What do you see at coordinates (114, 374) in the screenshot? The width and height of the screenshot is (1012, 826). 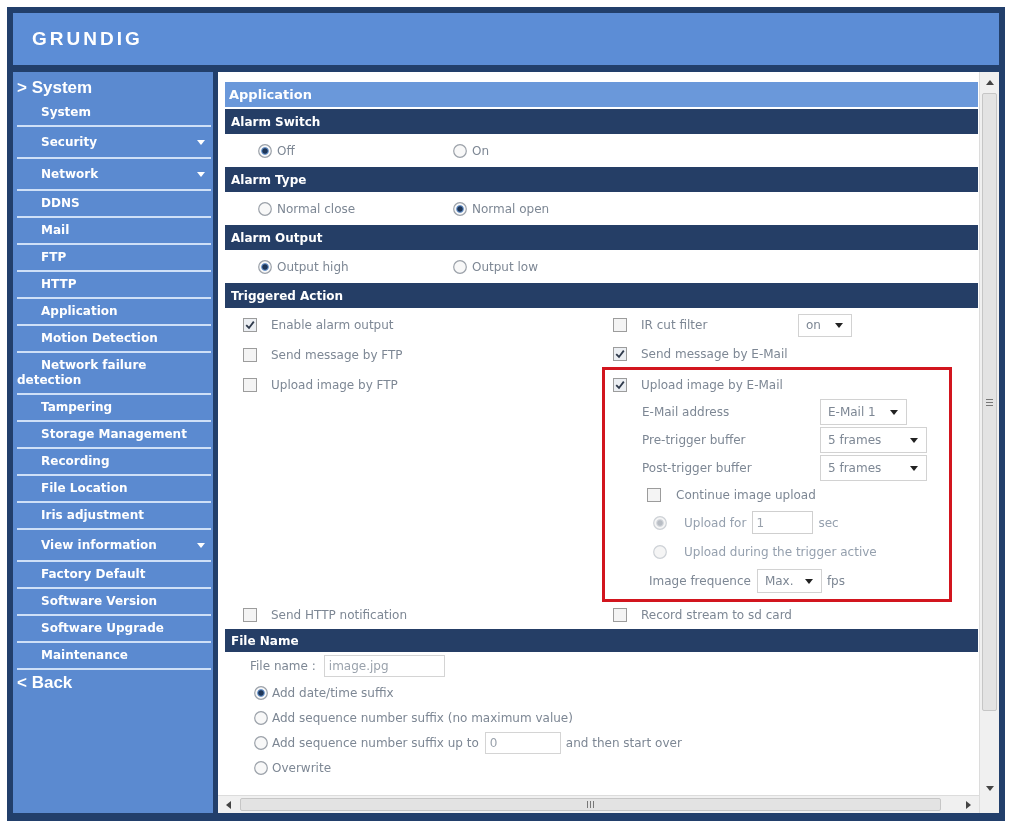 I see `sidebar-item: Network failure detection` at bounding box center [114, 374].